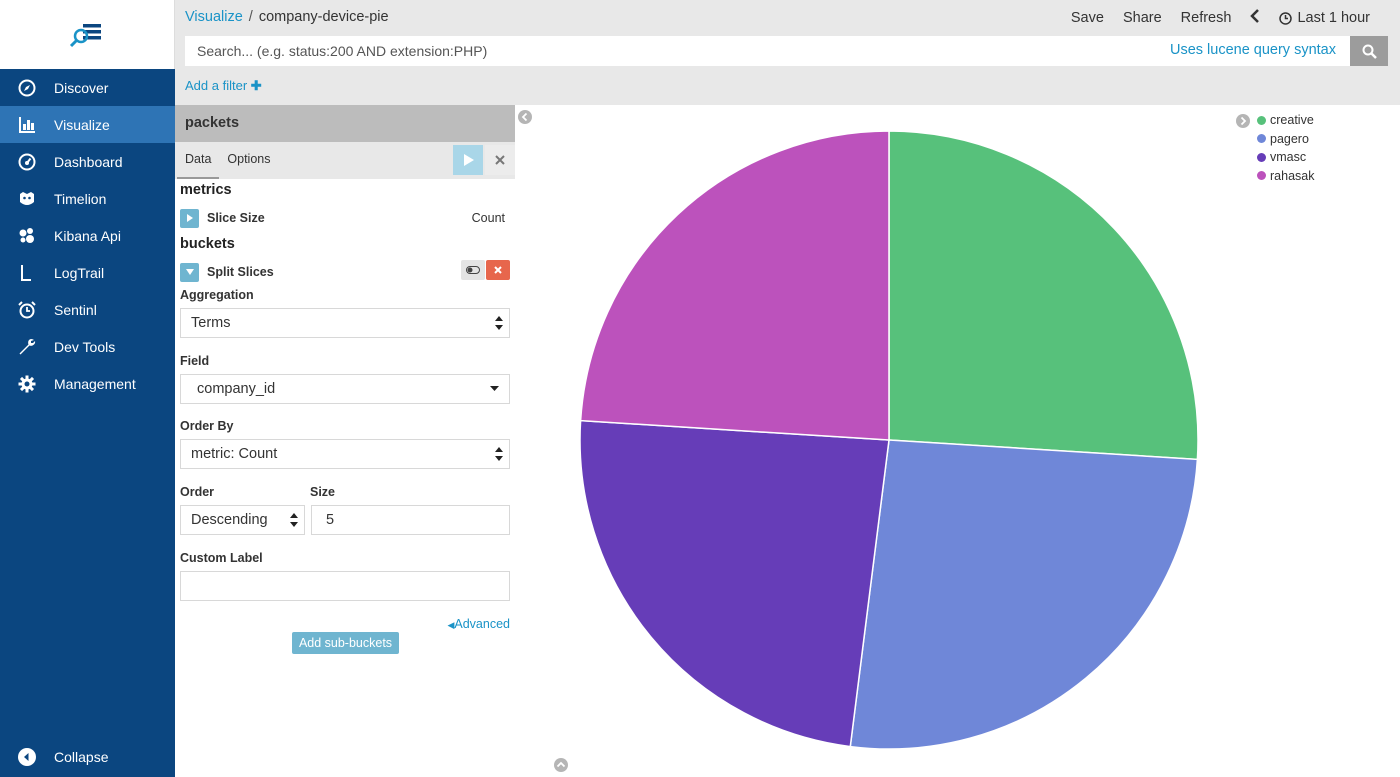 The image size is (1400, 777). I want to click on metric-expand-toggle, so click(189, 218).